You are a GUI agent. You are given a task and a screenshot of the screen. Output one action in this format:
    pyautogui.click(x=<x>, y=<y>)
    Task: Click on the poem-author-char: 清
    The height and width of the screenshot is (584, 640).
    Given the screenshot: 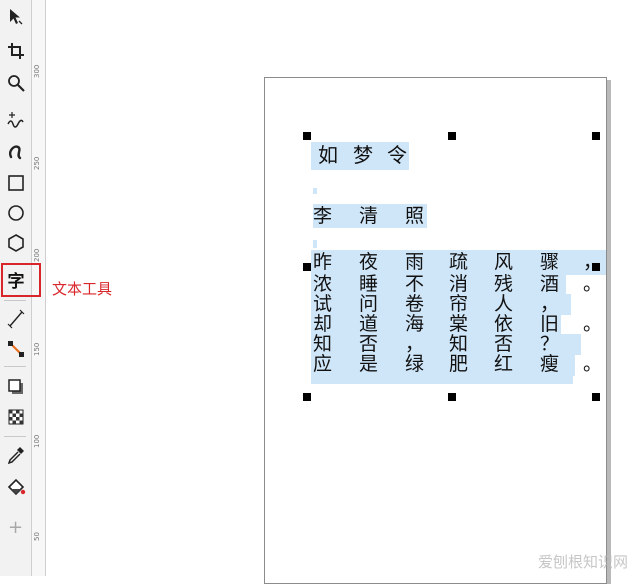 What is the action you would take?
    pyautogui.click(x=369, y=216)
    